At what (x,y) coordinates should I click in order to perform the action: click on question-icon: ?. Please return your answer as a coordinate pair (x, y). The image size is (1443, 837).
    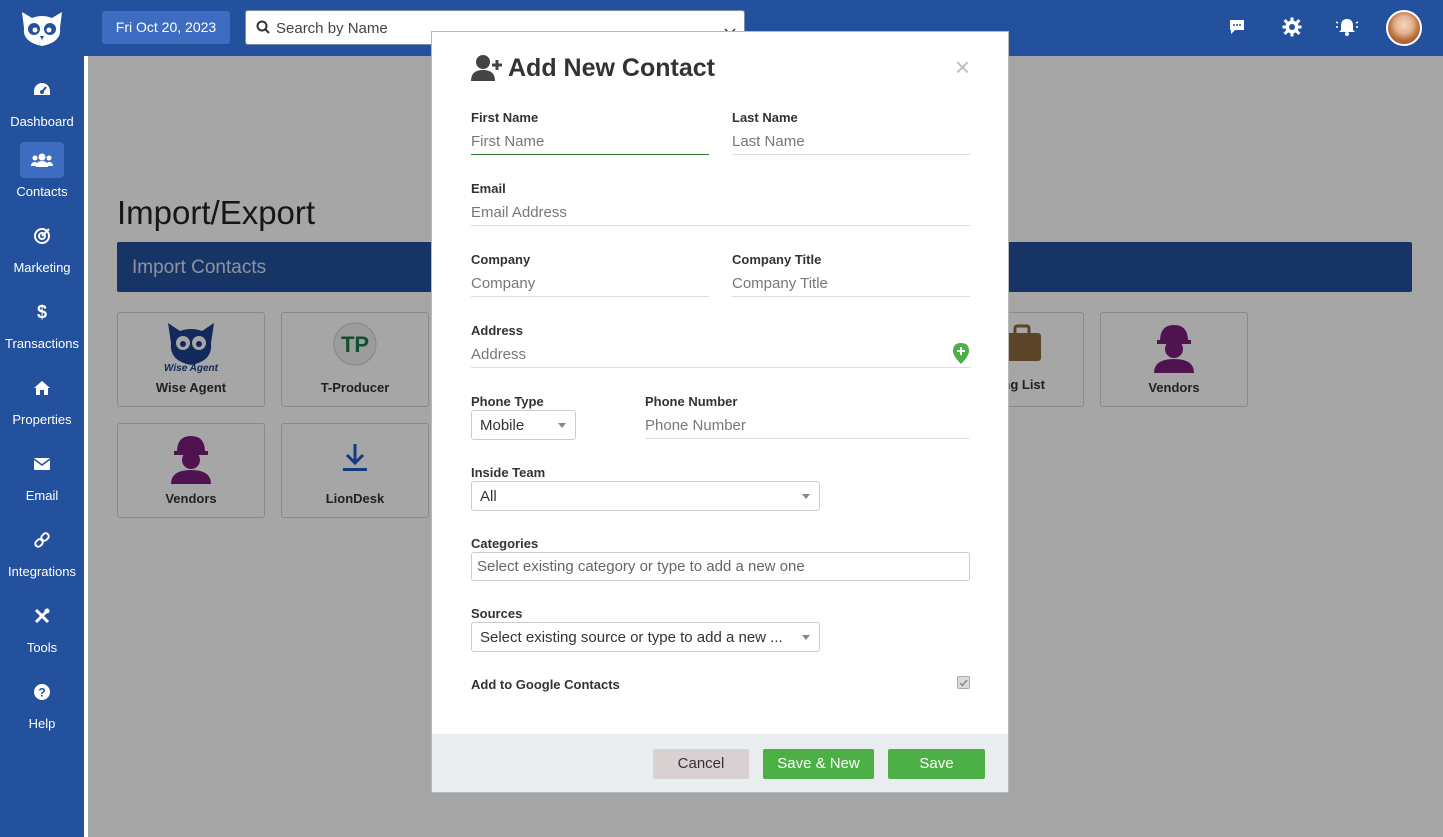
    Looking at the image, I should click on (42, 692).